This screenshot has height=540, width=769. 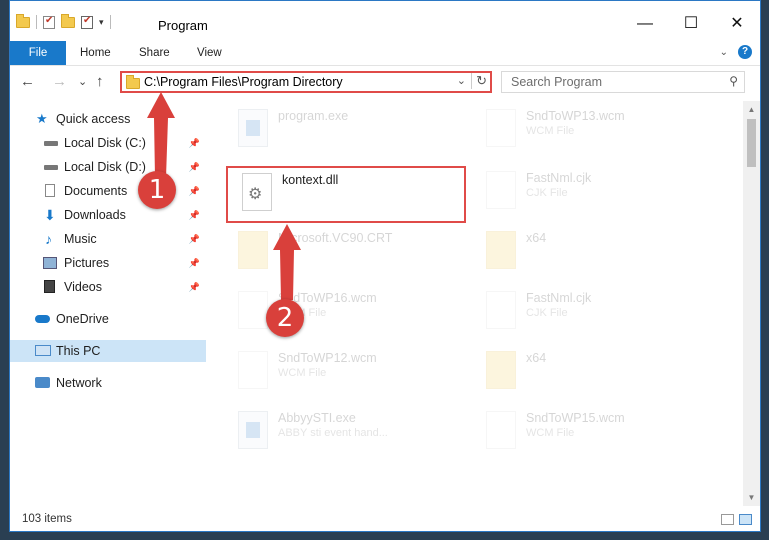 I want to click on file-name: FastNml.cjk, so click(x=559, y=178).